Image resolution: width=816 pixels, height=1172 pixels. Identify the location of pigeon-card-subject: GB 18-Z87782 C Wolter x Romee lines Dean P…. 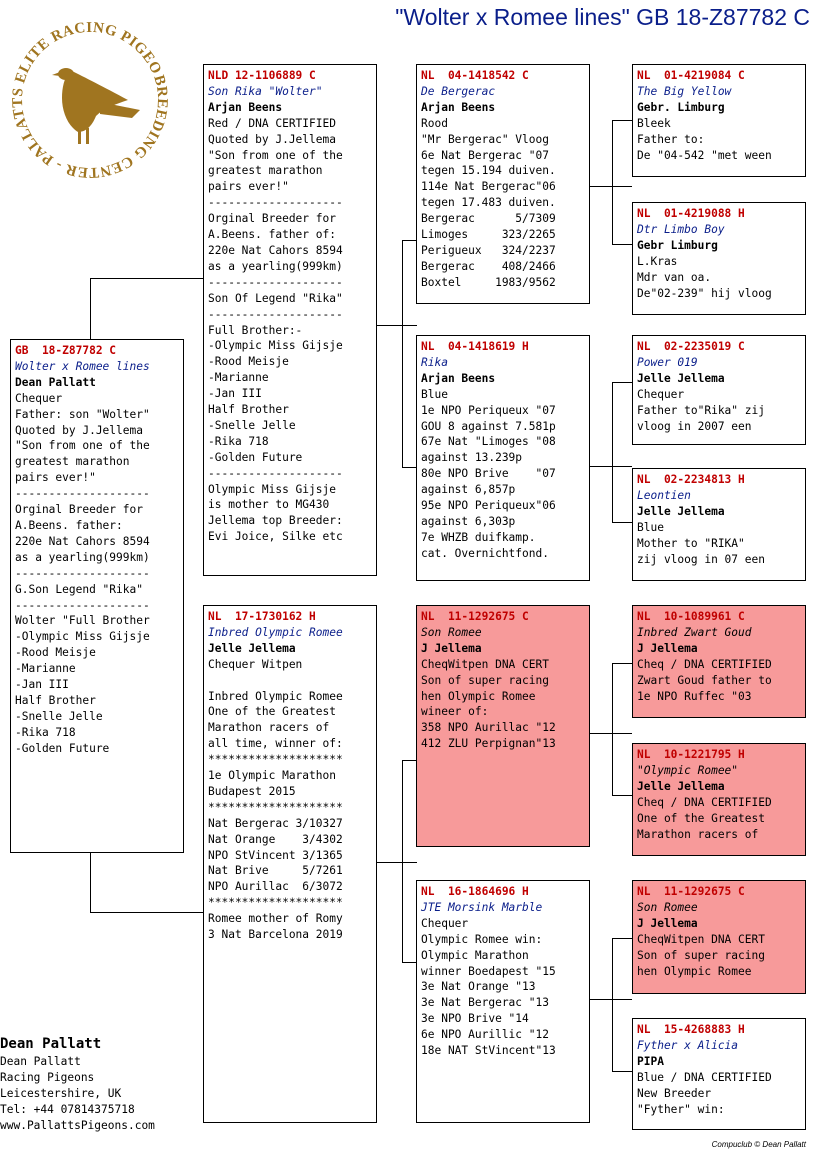
(97, 596).